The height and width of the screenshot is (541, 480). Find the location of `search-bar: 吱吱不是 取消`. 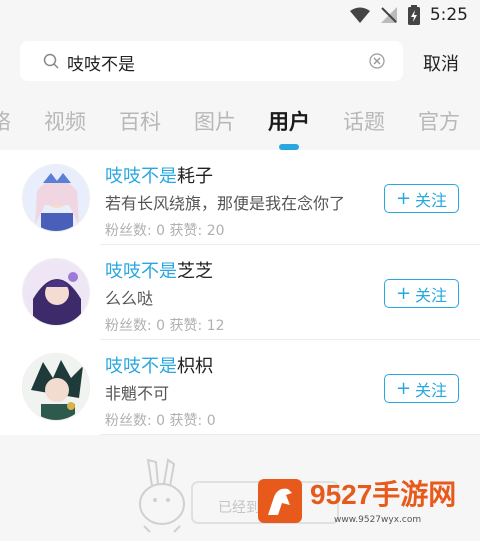

search-bar: 吱吱不是 取消 is located at coordinates (240, 62).